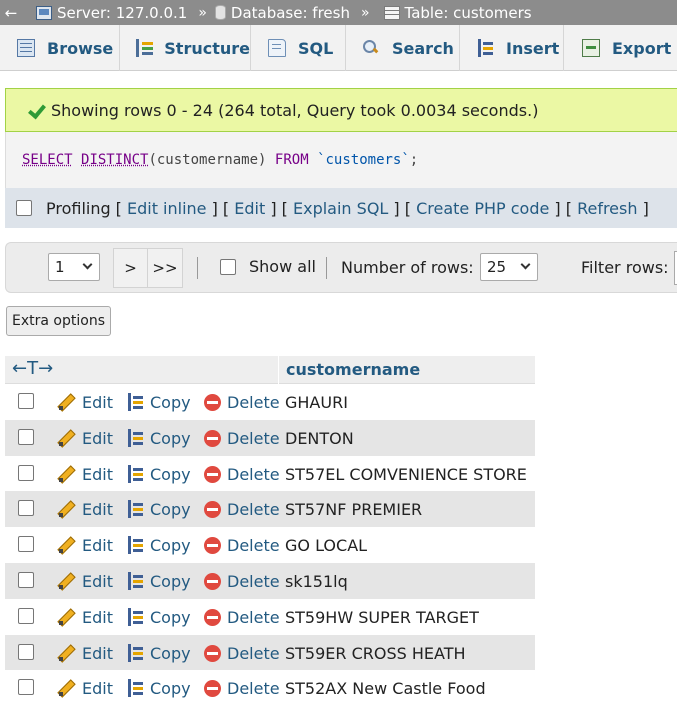  I want to click on show-all-label: Show all, so click(282, 266).